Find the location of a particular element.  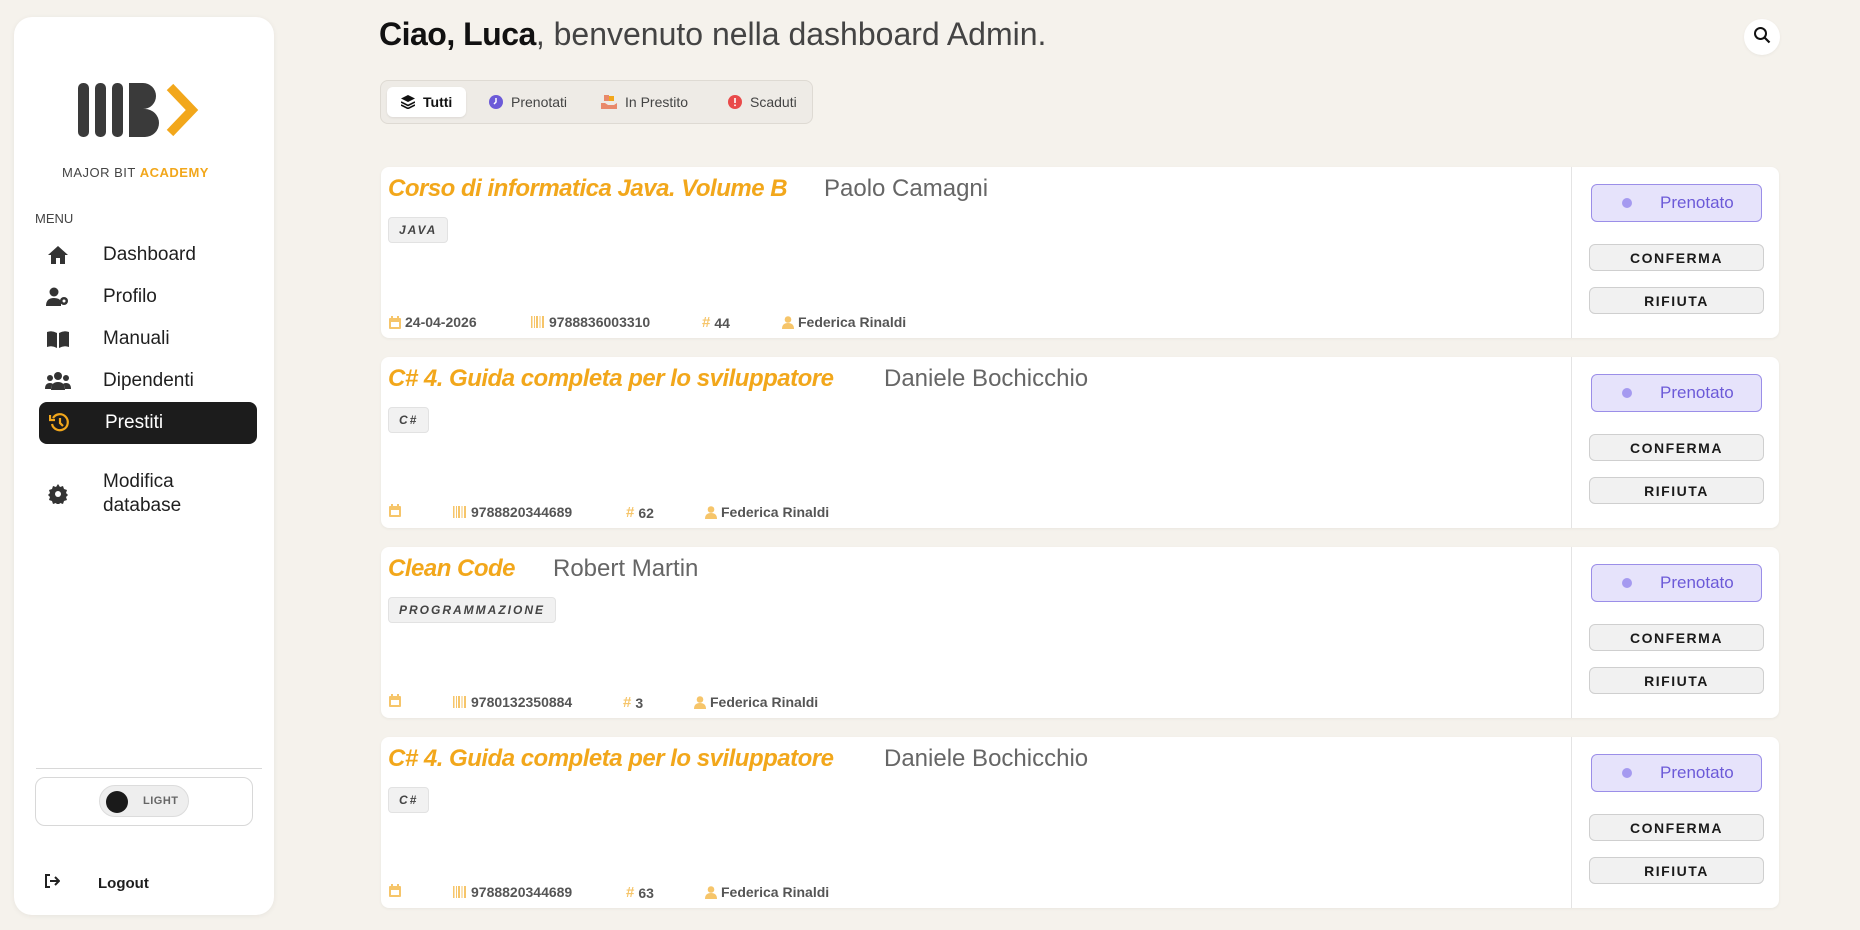

user-gear-icon is located at coordinates (58, 297).